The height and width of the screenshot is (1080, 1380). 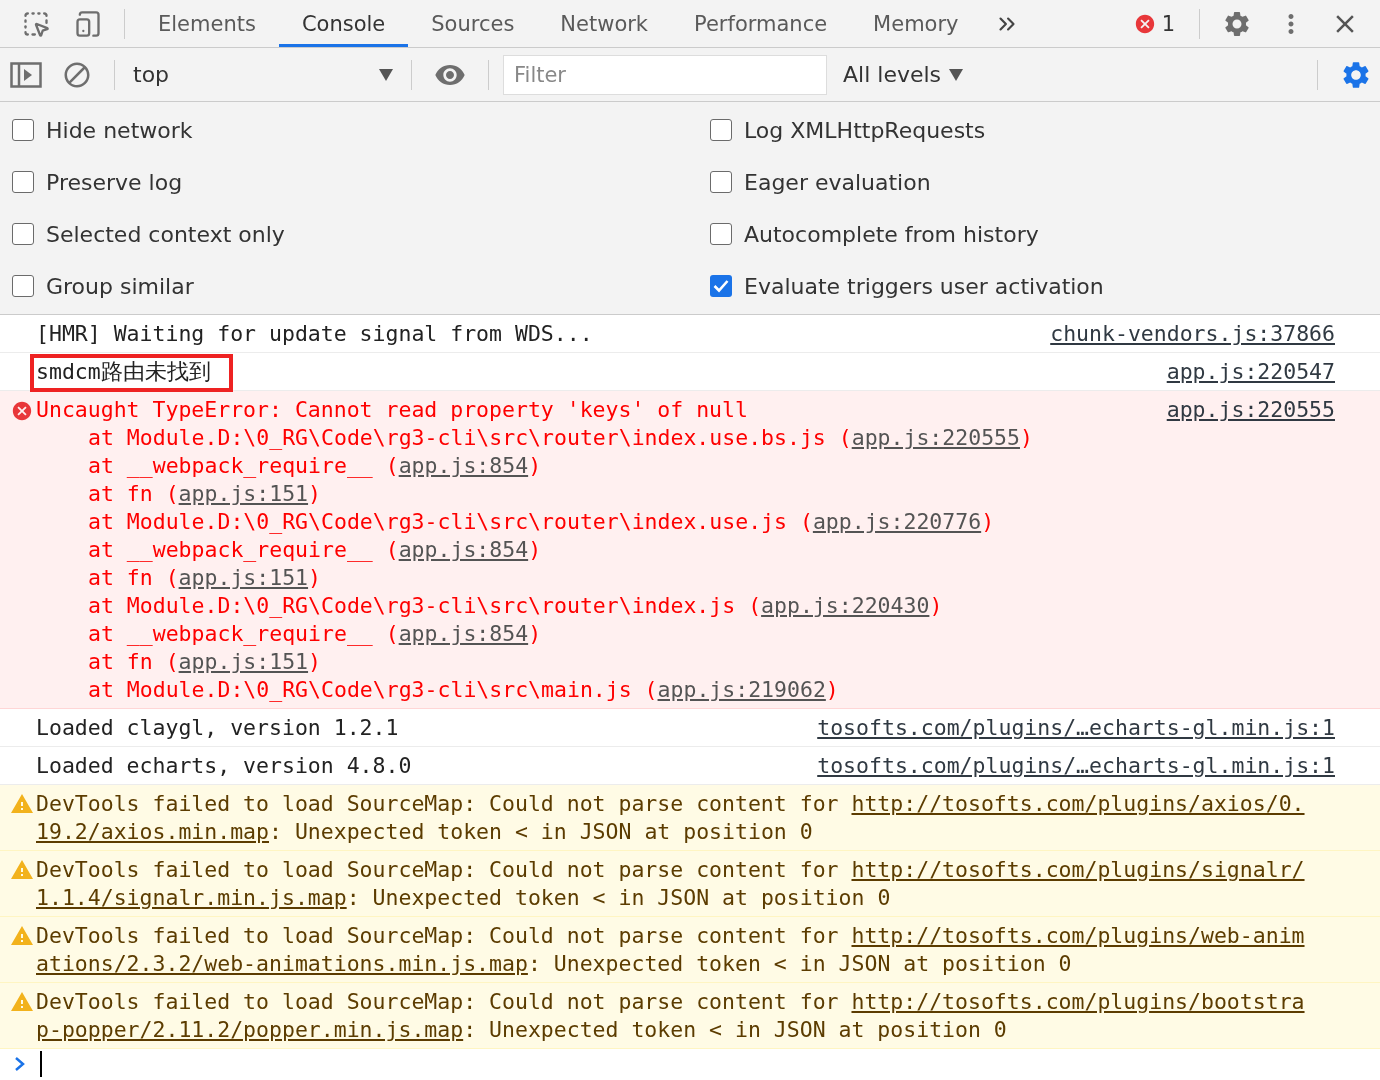 What do you see at coordinates (1250, 372) in the screenshot?
I see `source-link: app.js:220547` at bounding box center [1250, 372].